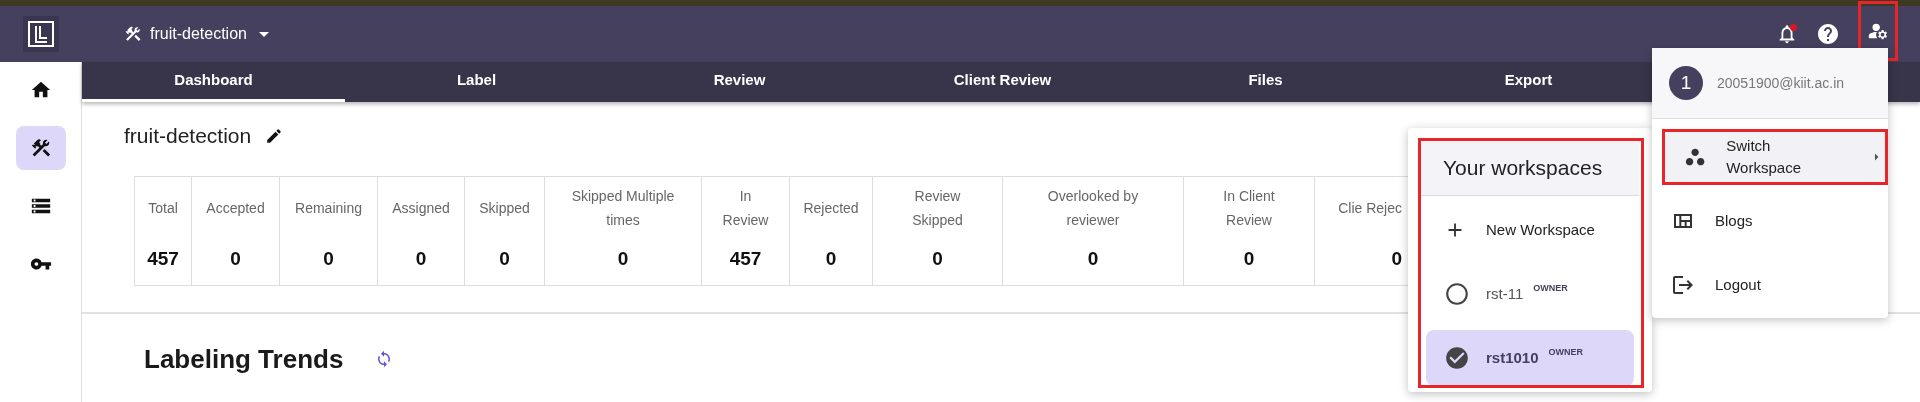  I want to click on stat-label: Rejected, so click(831, 208).